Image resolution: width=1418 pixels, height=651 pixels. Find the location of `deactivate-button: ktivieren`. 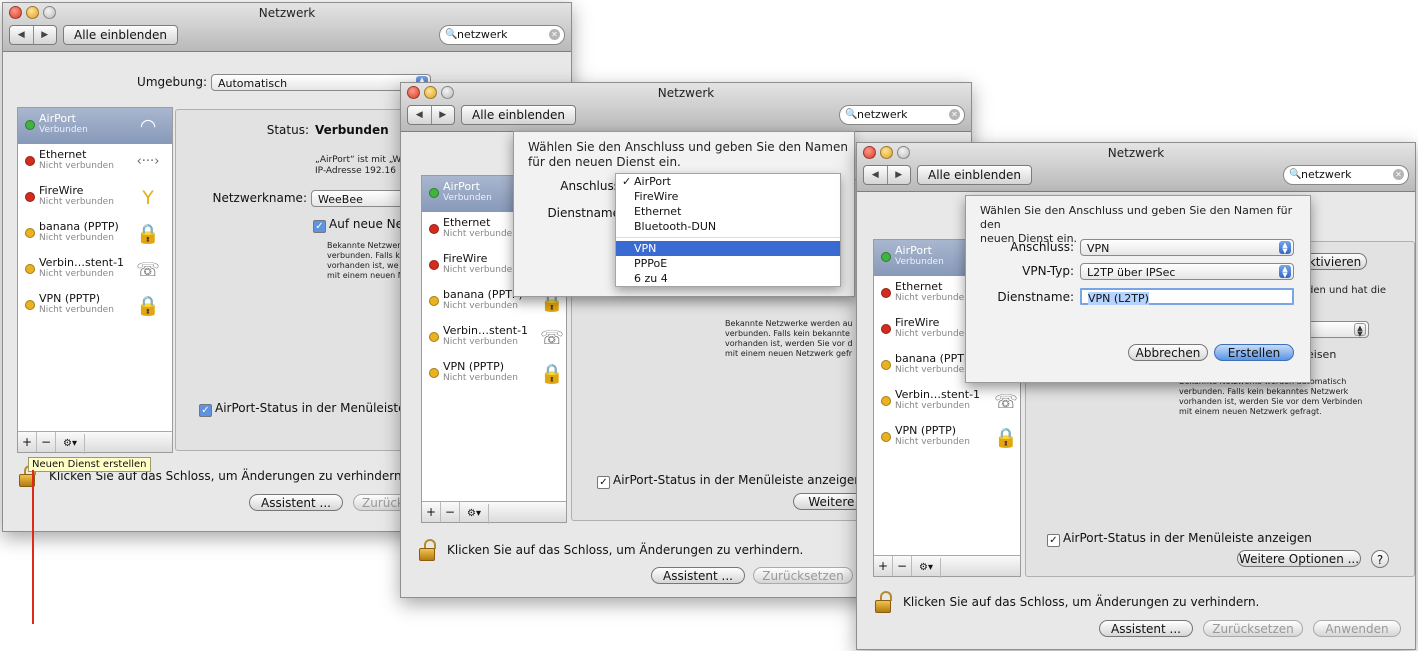

deactivate-button: ktivieren is located at coordinates (1335, 261).